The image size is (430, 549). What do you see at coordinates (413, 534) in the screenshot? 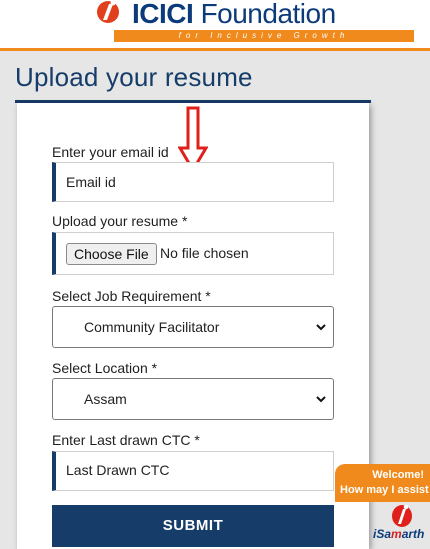
I see `isamarth-brand-suffix: arth` at bounding box center [413, 534].